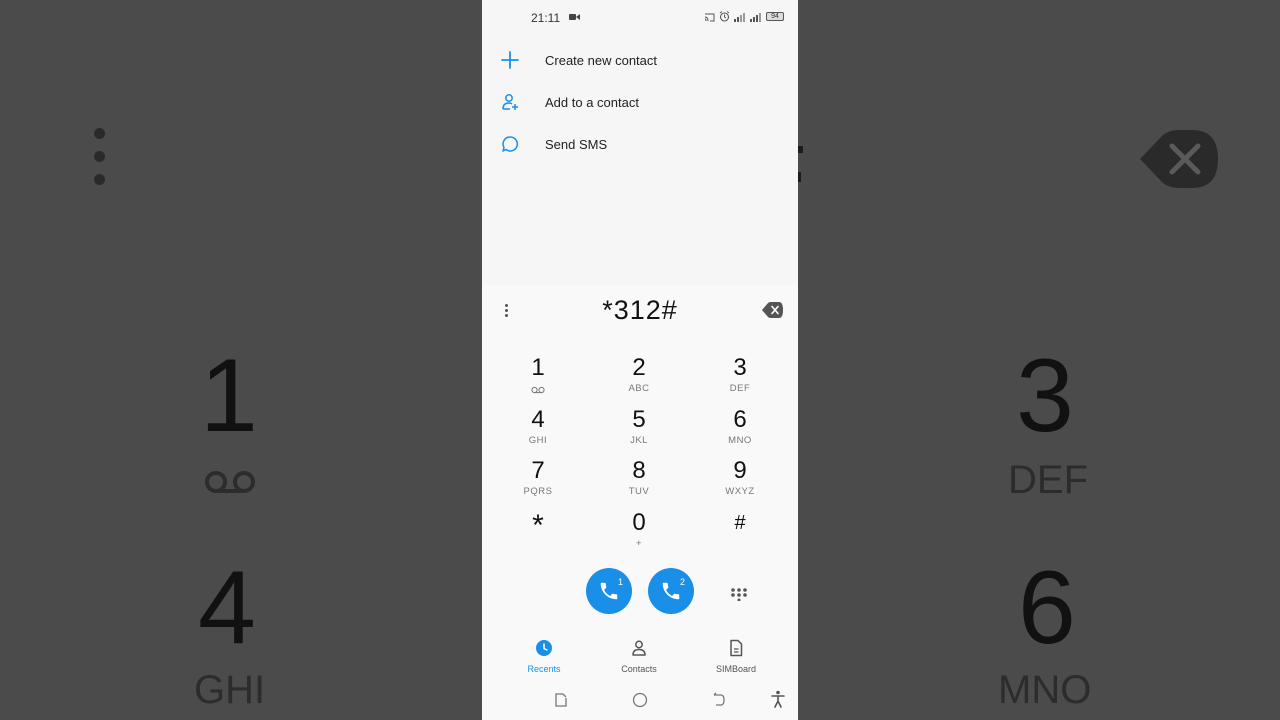  What do you see at coordinates (227, 608) in the screenshot?
I see `bg-digit-4: 4` at bounding box center [227, 608].